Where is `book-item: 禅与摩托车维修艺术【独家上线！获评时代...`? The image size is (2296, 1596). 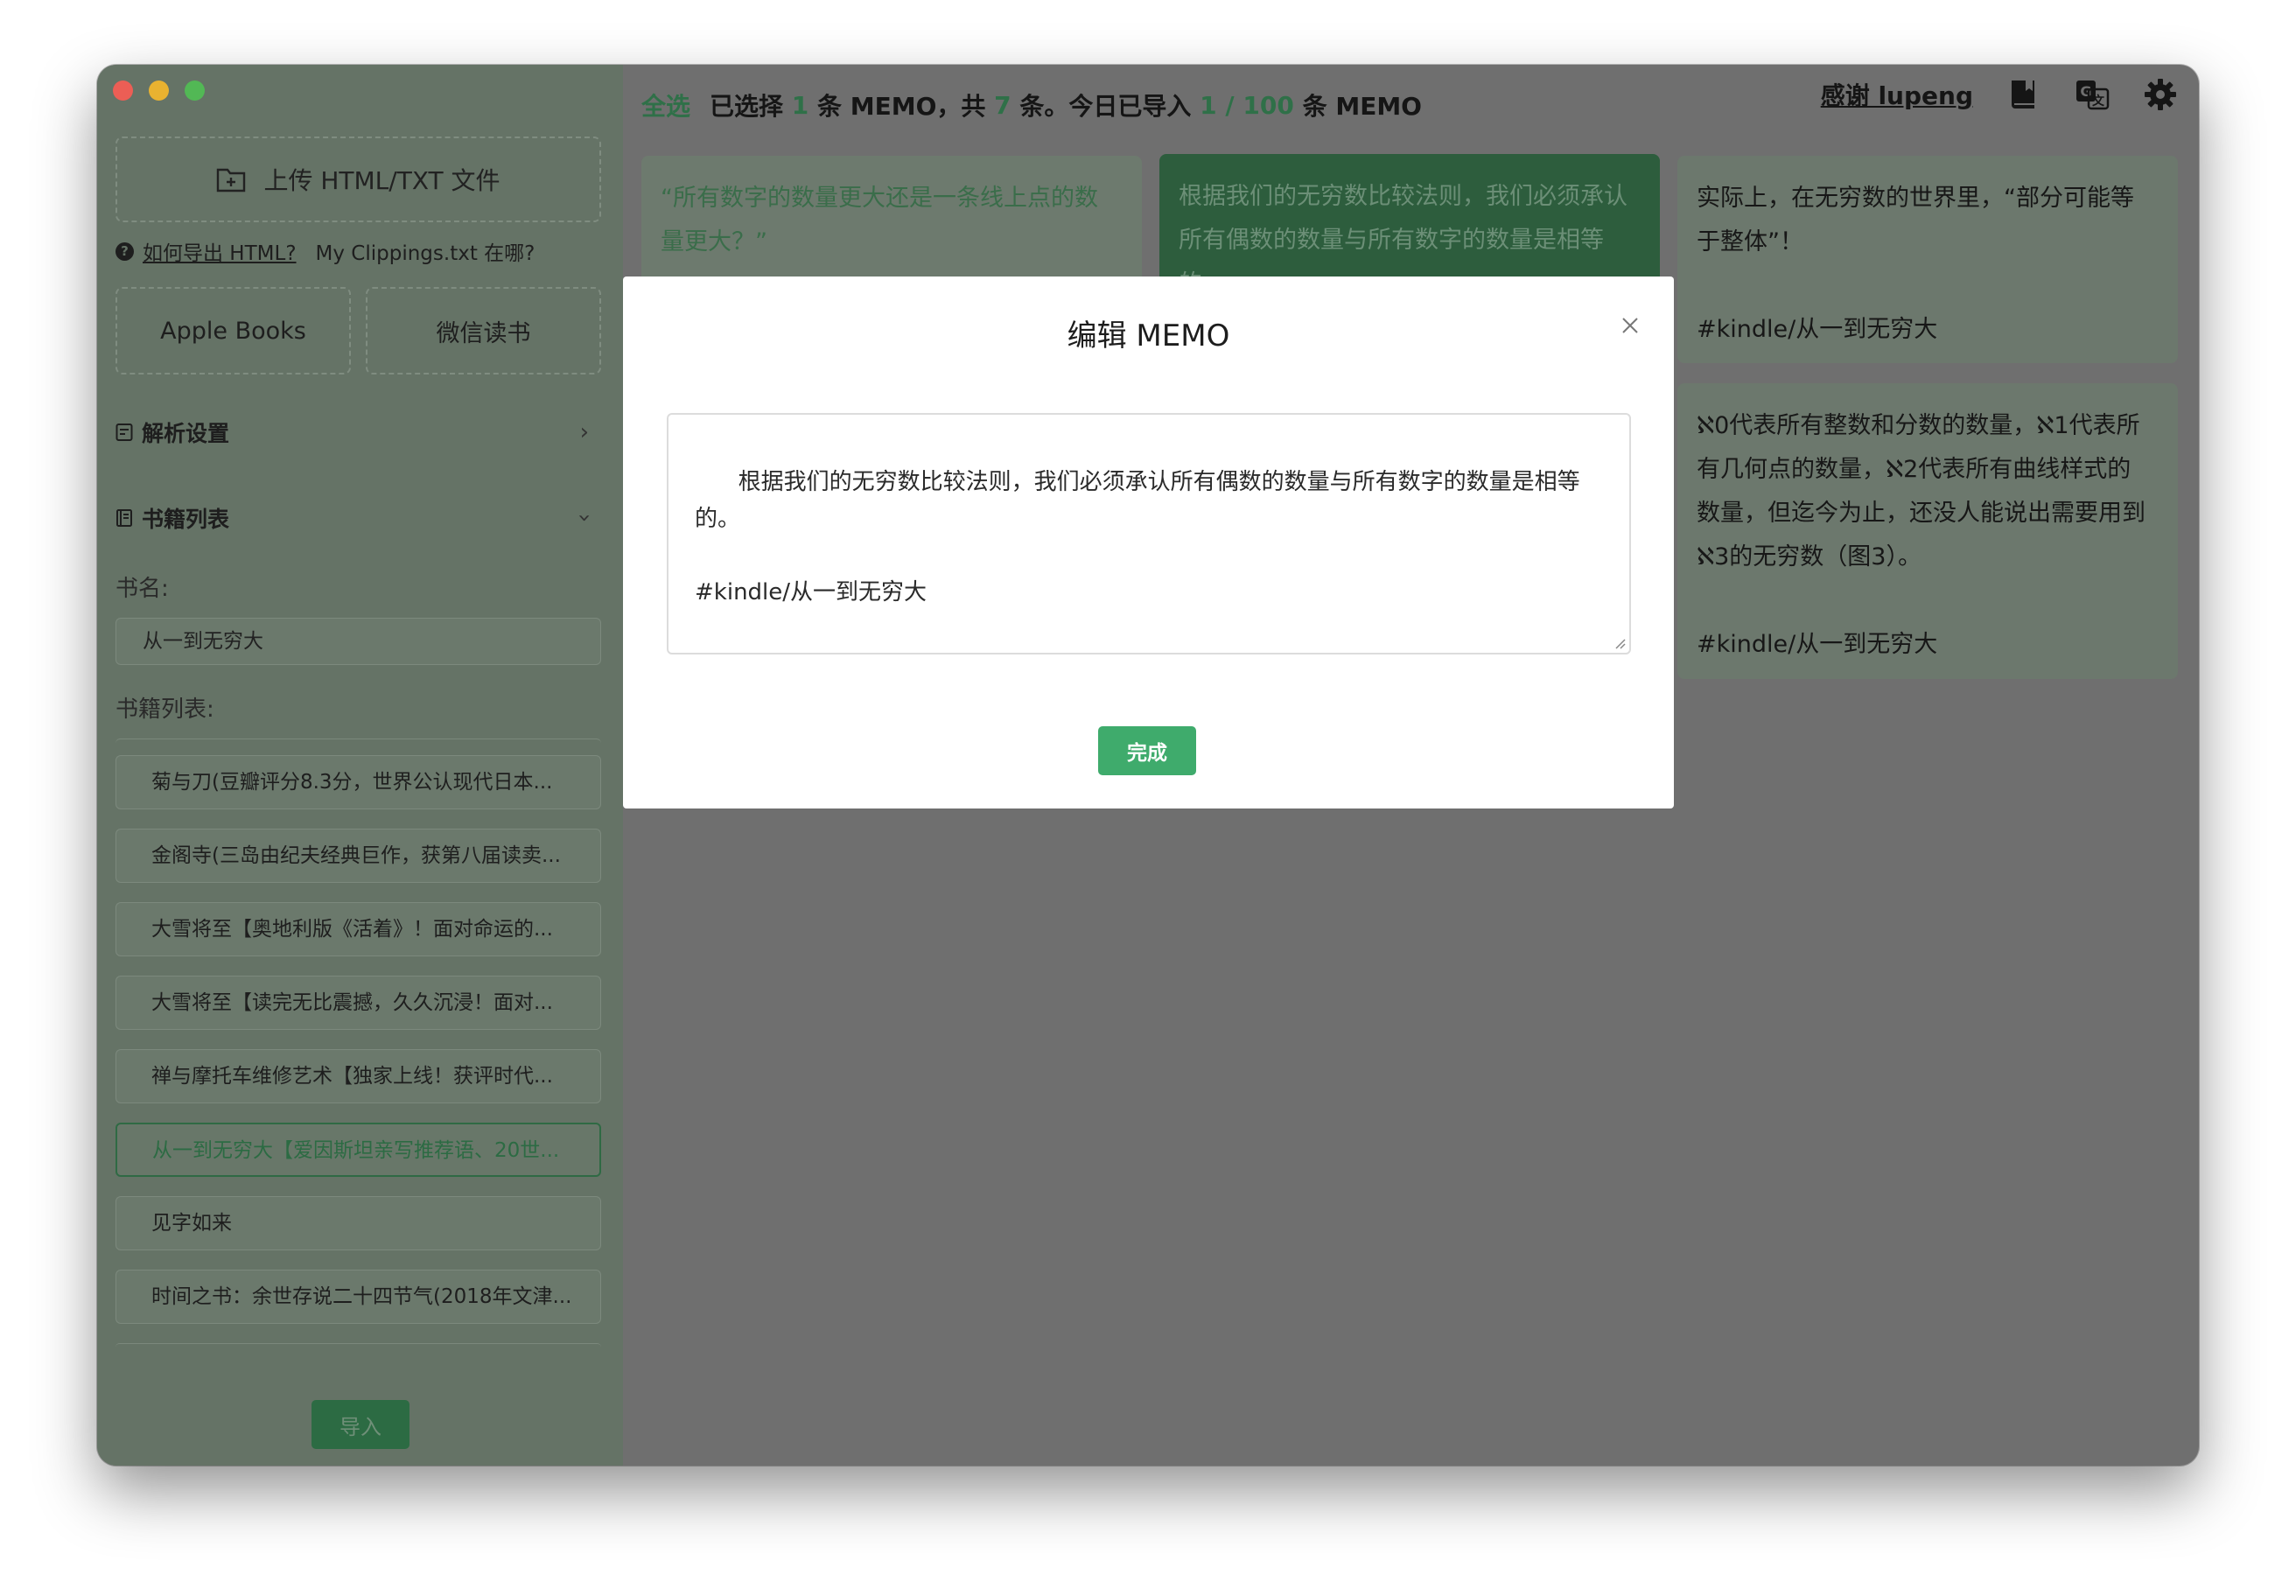
book-item: 禅与摩托车维修艺术【独家上线！获评时代... is located at coordinates (358, 1076).